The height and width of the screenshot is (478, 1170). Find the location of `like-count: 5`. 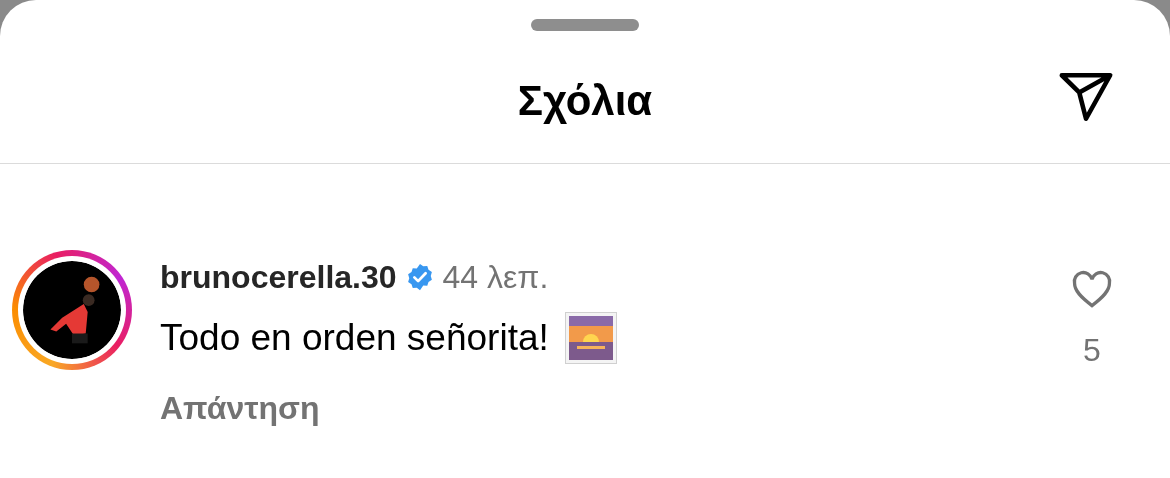

like-count: 5 is located at coordinates (1092, 350).